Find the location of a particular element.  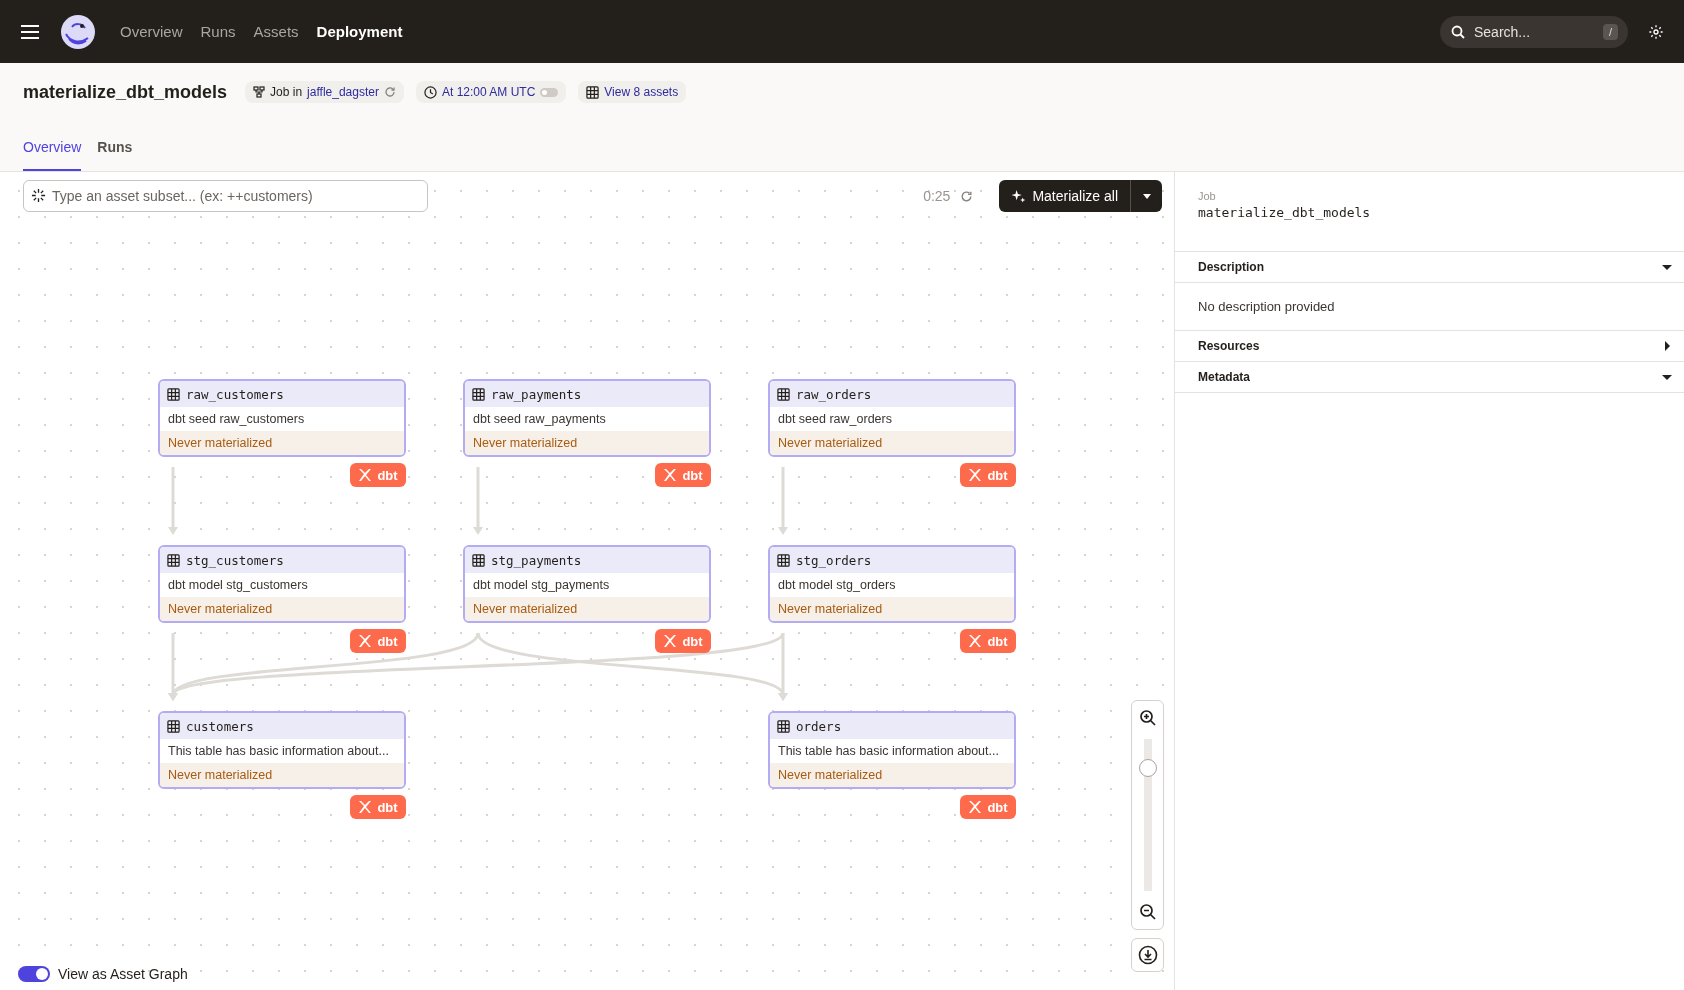

refresh-timer: 0:25 is located at coordinates (937, 196).